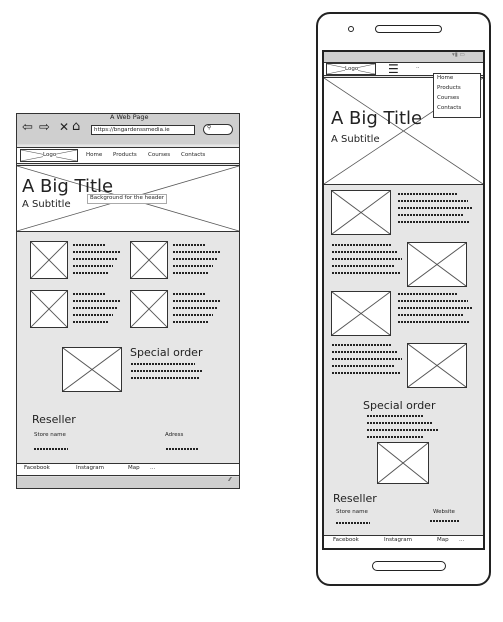  I want to click on mobile-menu-extra: .., so click(418, 67).